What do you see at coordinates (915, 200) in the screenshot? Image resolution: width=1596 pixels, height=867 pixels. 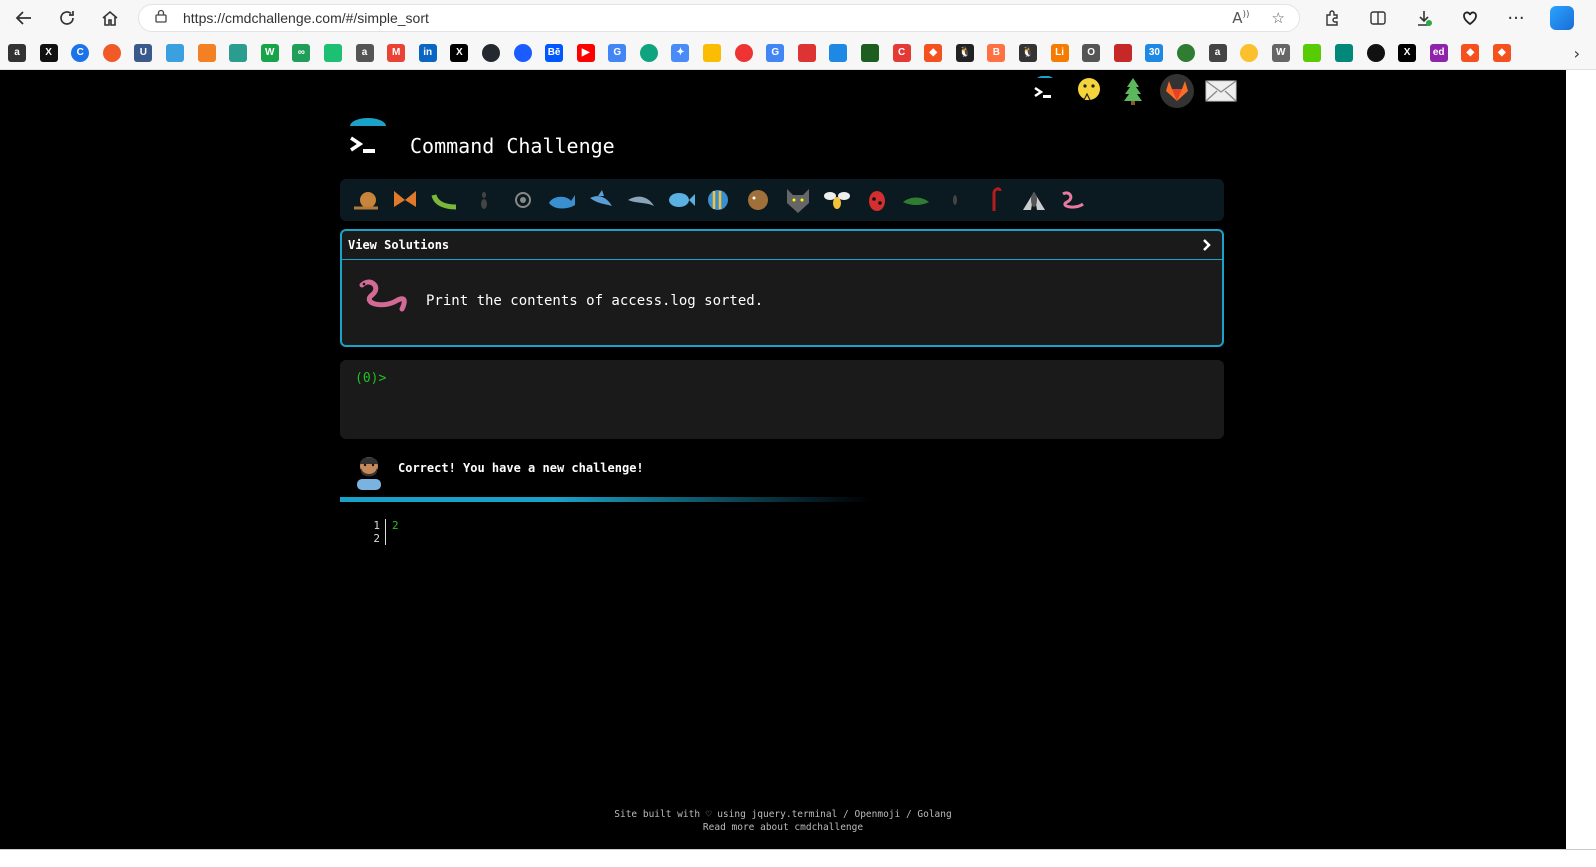 I see `leaf-bug-icon` at bounding box center [915, 200].